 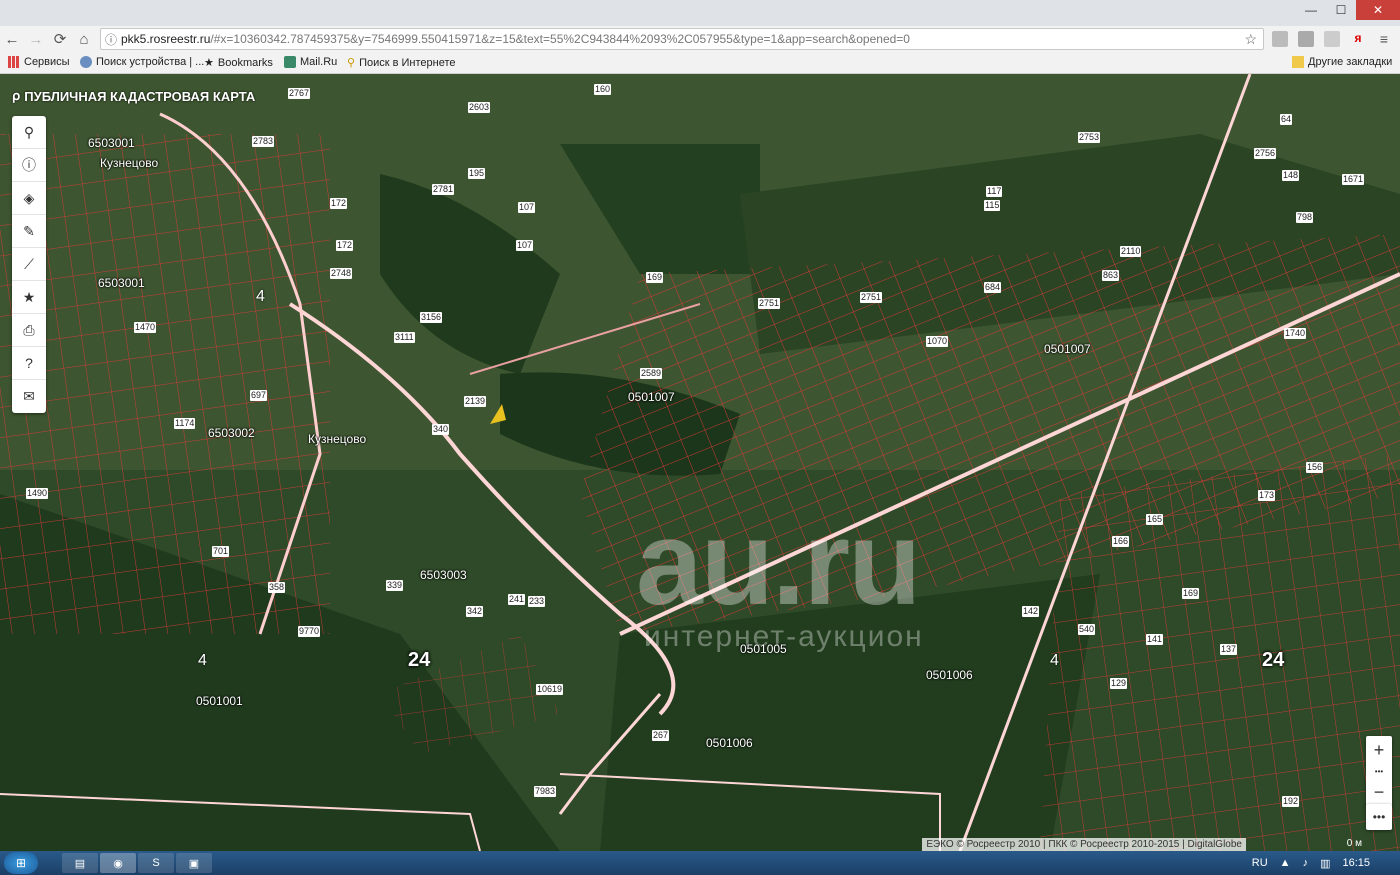 What do you see at coordinates (1325, 863) in the screenshot?
I see `network-icon: ▥` at bounding box center [1325, 863].